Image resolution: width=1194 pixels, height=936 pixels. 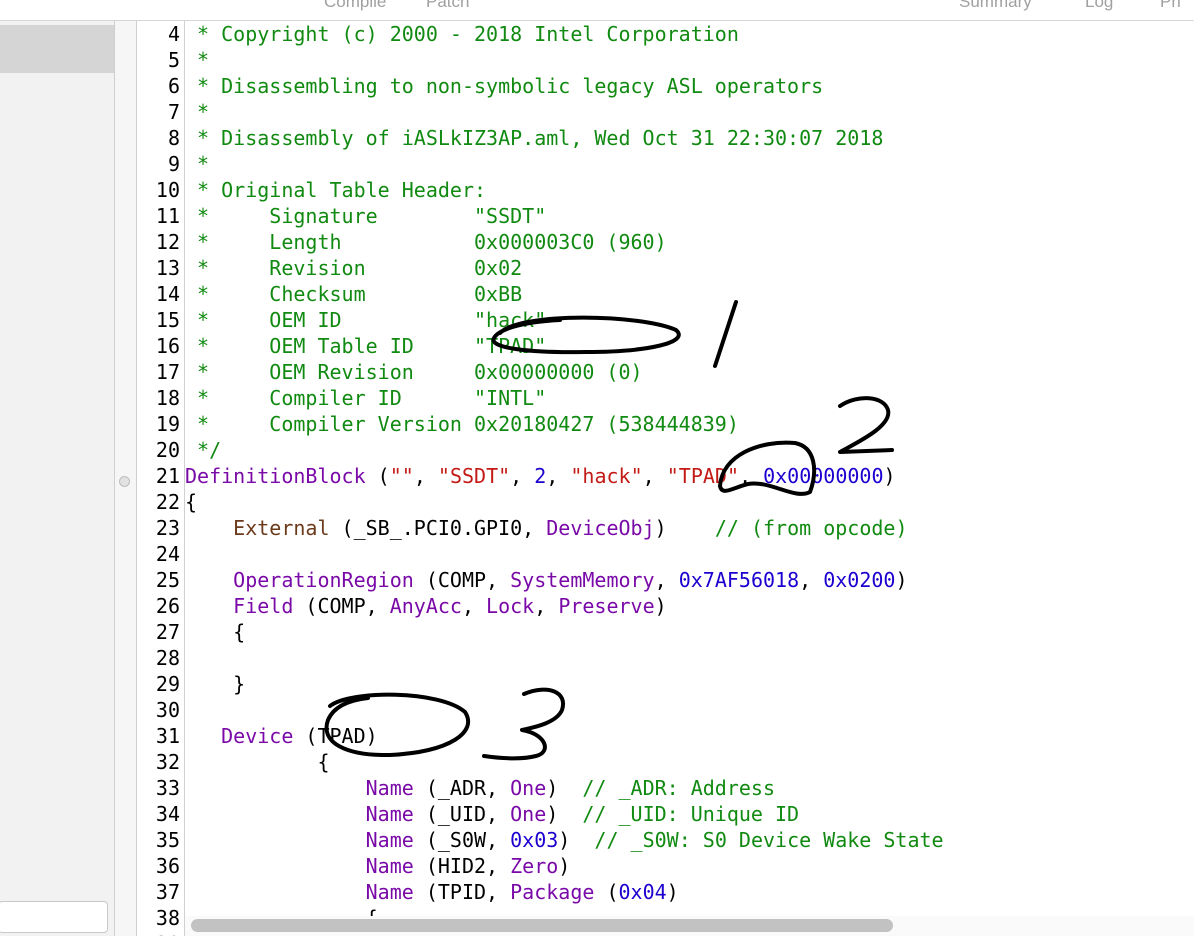 I want to click on code-token: * OEM ID "hack", so click(x=366, y=320).